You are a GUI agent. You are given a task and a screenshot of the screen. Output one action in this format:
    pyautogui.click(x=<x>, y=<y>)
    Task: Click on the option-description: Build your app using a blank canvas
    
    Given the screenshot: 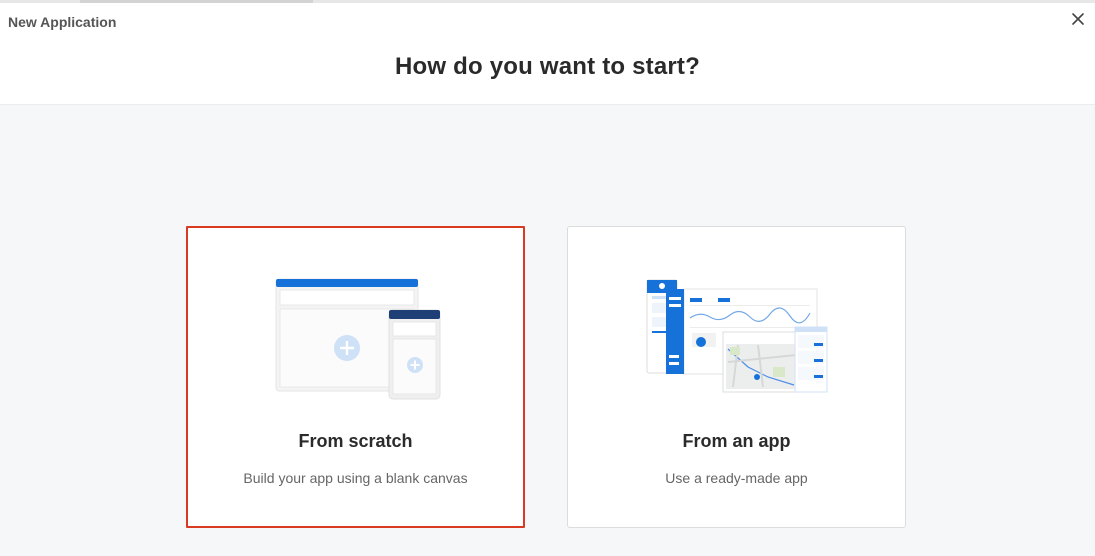 What is the action you would take?
    pyautogui.click(x=355, y=478)
    